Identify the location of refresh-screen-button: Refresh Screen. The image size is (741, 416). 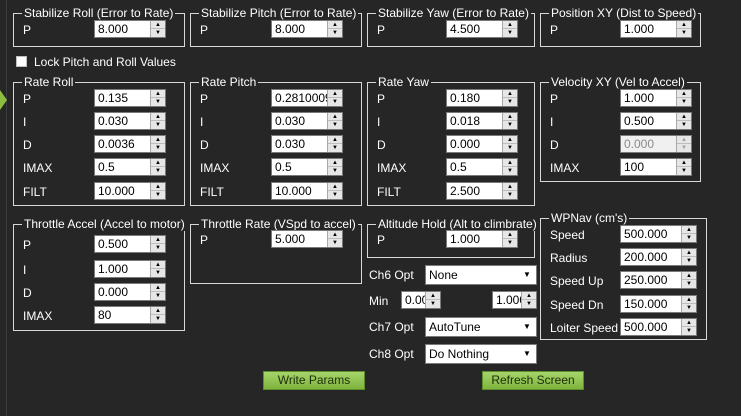
(533, 380).